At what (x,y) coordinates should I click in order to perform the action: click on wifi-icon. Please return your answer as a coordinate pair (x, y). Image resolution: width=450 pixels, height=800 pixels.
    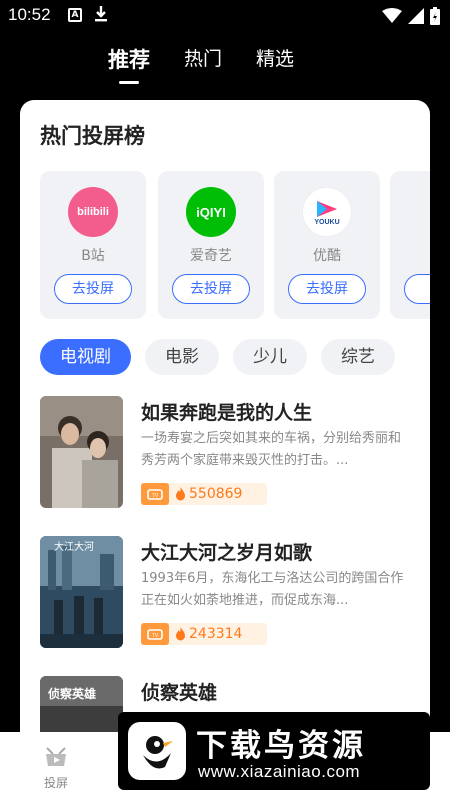
    Looking at the image, I should click on (392, 15).